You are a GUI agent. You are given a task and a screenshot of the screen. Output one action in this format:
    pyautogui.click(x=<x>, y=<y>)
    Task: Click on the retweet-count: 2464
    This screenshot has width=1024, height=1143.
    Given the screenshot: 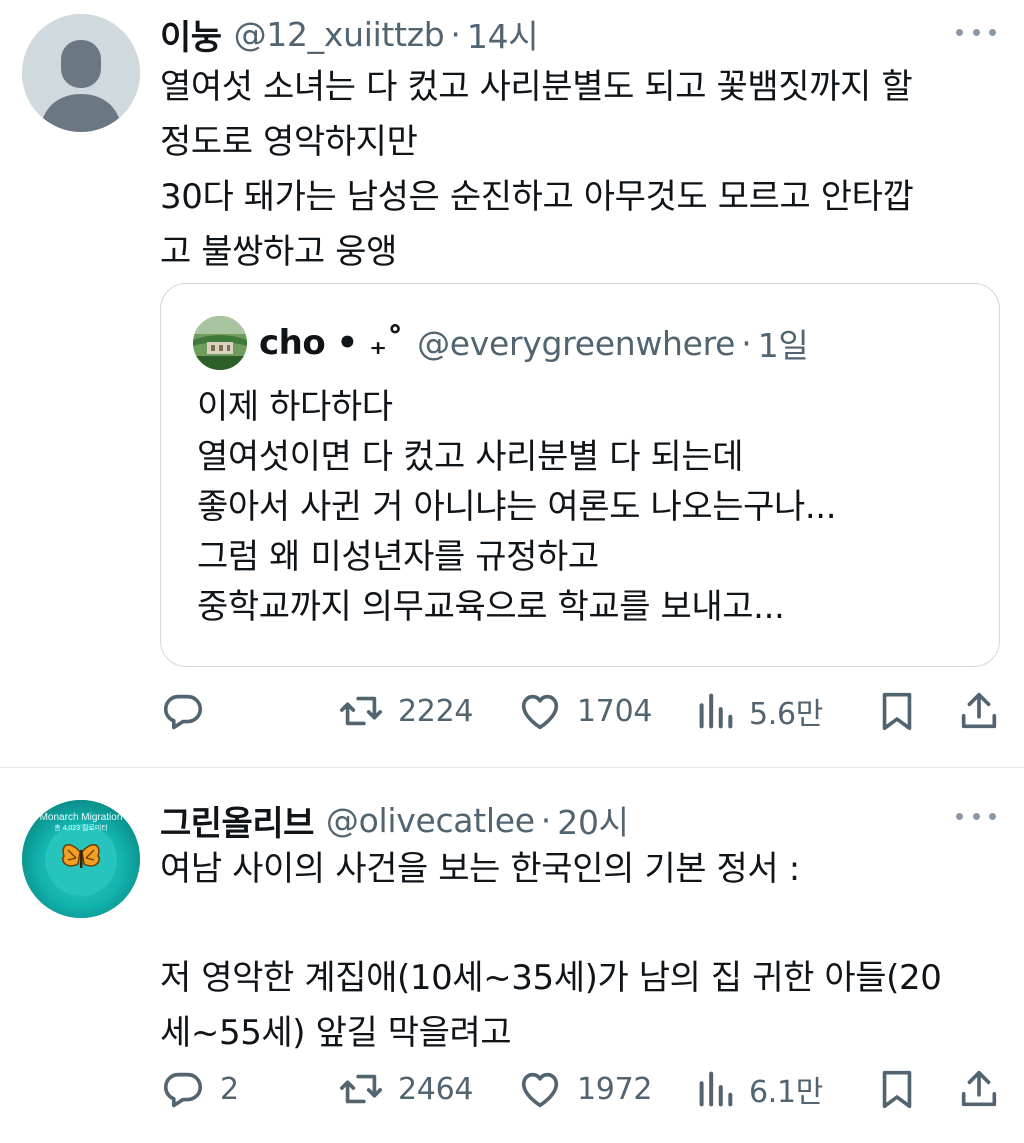 What is the action you would take?
    pyautogui.click(x=436, y=1089)
    